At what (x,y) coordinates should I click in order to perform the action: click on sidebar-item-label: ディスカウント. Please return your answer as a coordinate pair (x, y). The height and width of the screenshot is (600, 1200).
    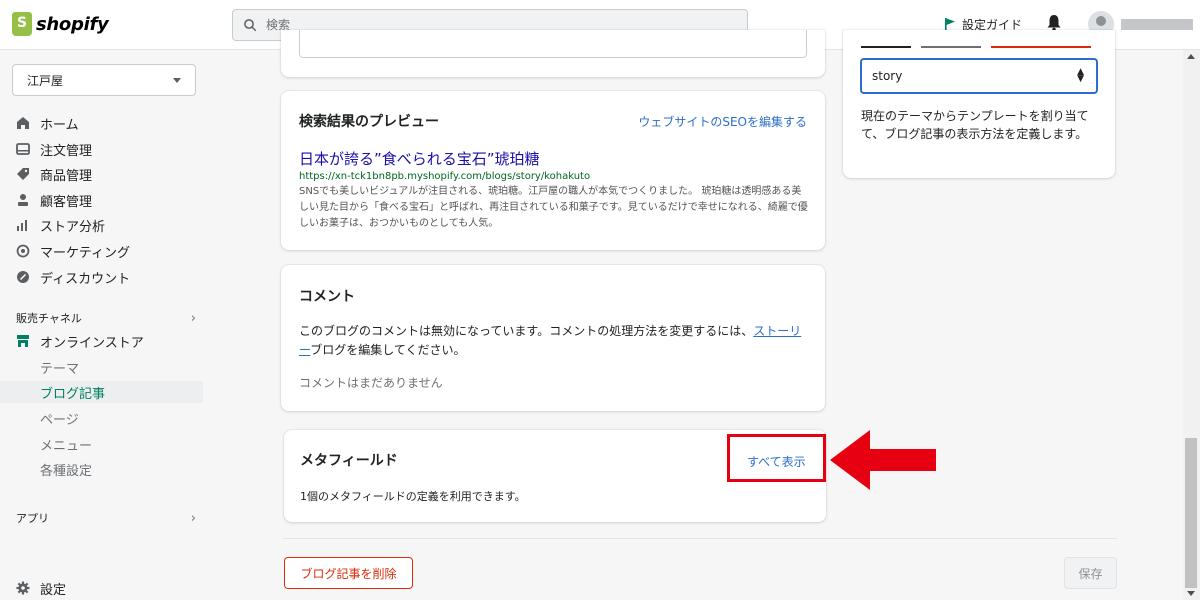
    Looking at the image, I should click on (85, 279).